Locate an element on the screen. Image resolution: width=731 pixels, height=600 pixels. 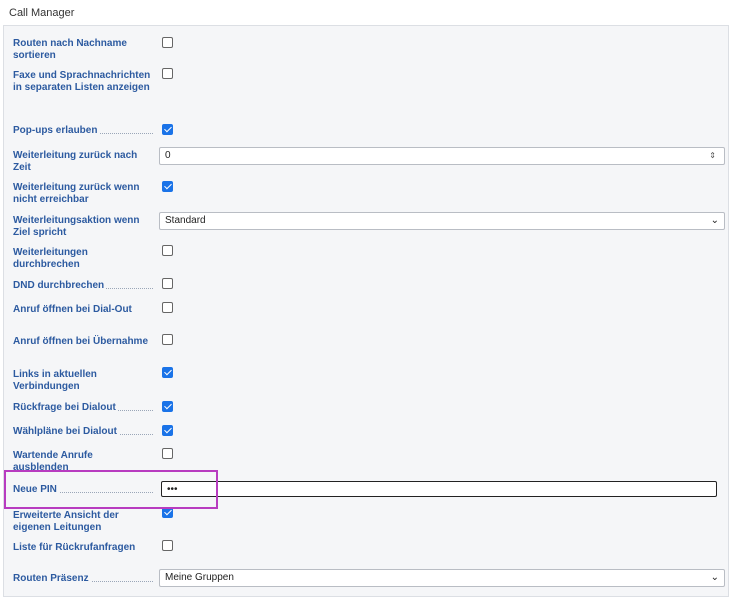
routen-praesenz-select: Meine Gruppen ⌄ is located at coordinates (442, 578).